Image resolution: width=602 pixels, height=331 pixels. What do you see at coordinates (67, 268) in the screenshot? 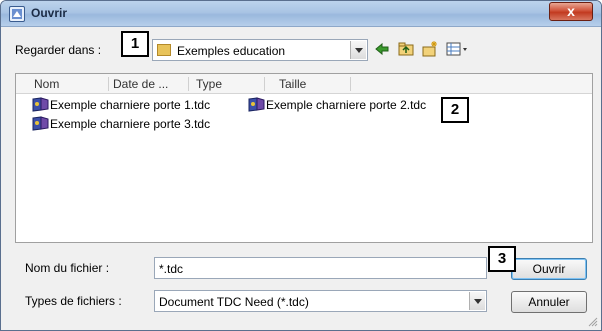
I see `filename-label: Nom du fichier :` at bounding box center [67, 268].